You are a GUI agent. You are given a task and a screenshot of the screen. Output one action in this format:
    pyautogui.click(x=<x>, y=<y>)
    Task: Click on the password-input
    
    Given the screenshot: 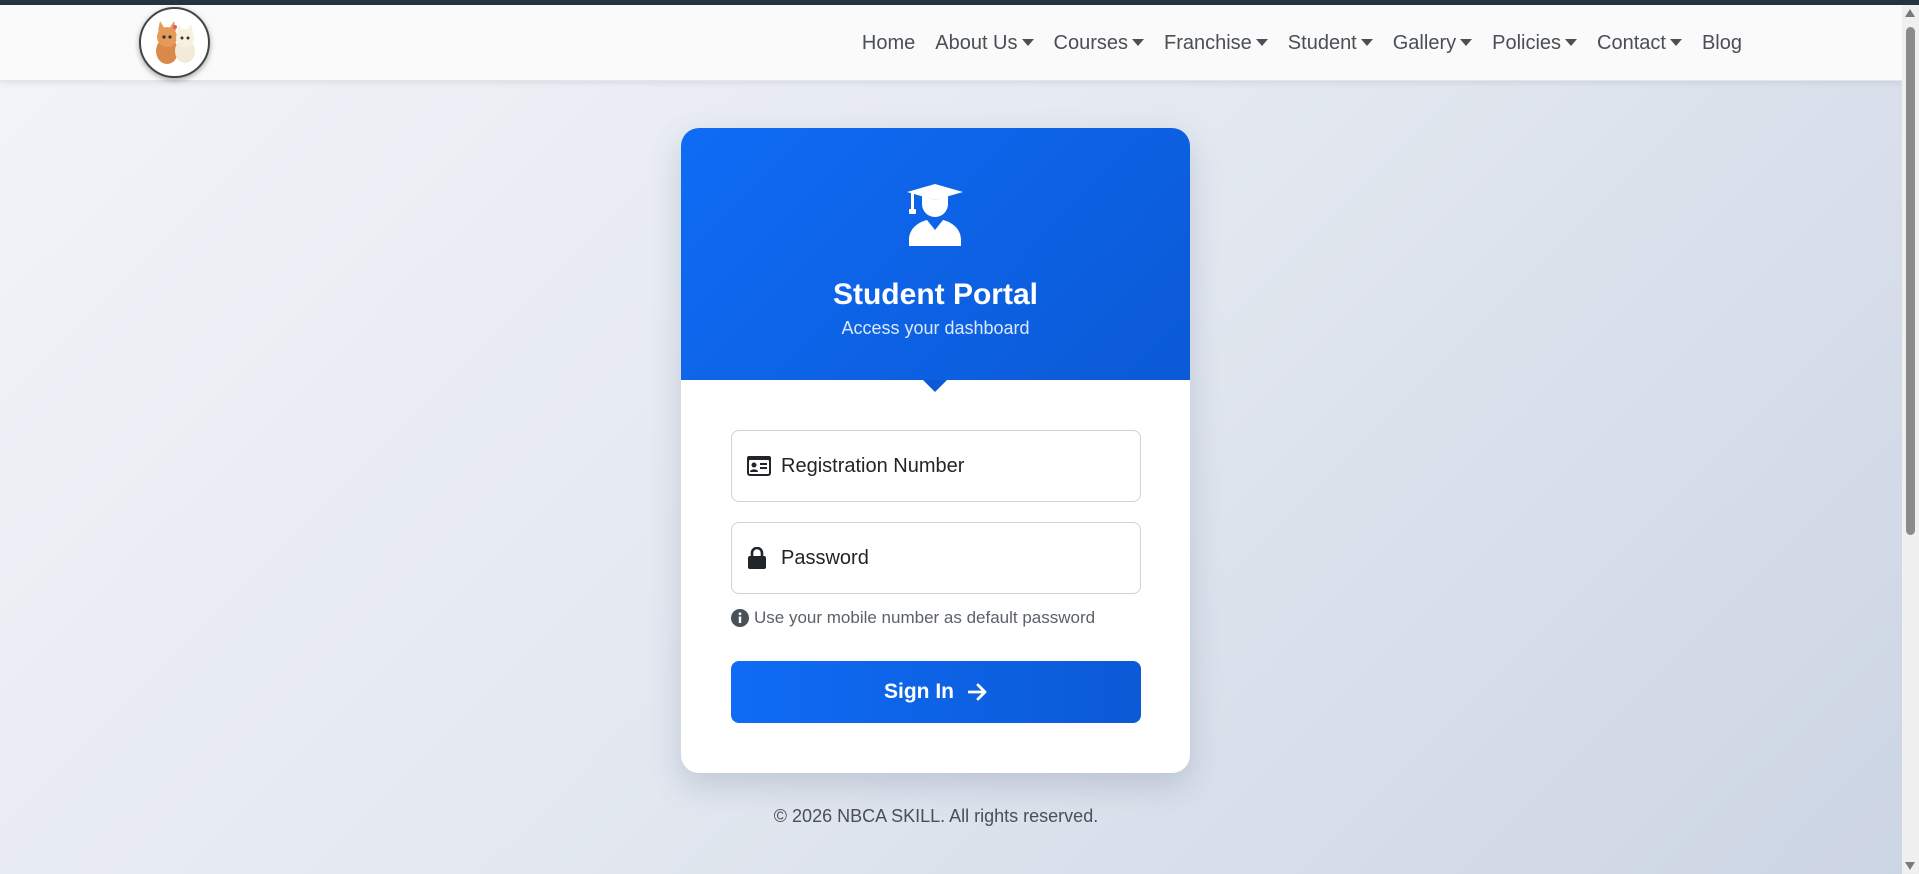 What is the action you would take?
    pyautogui.click(x=951, y=558)
    